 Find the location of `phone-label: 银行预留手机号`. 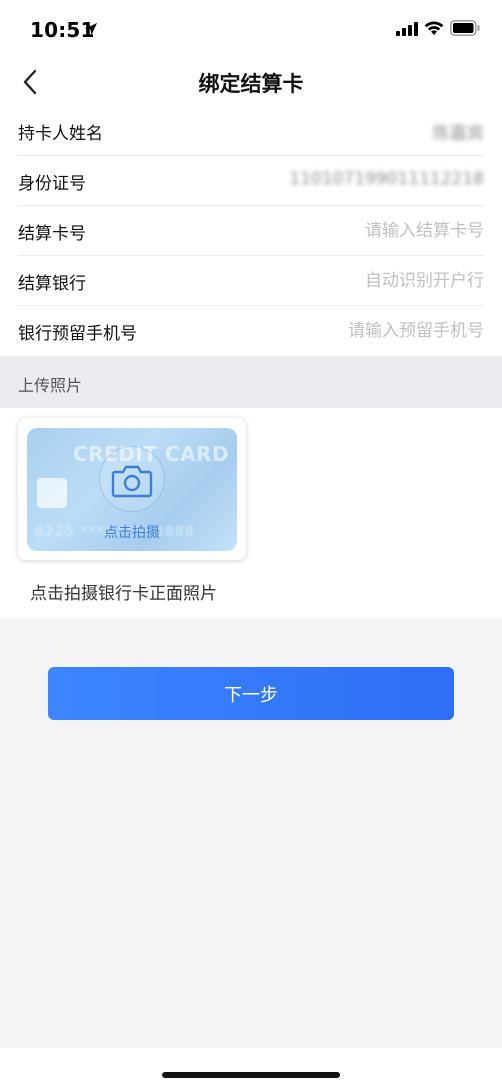

phone-label: 银行预留手机号 is located at coordinates (77, 334).